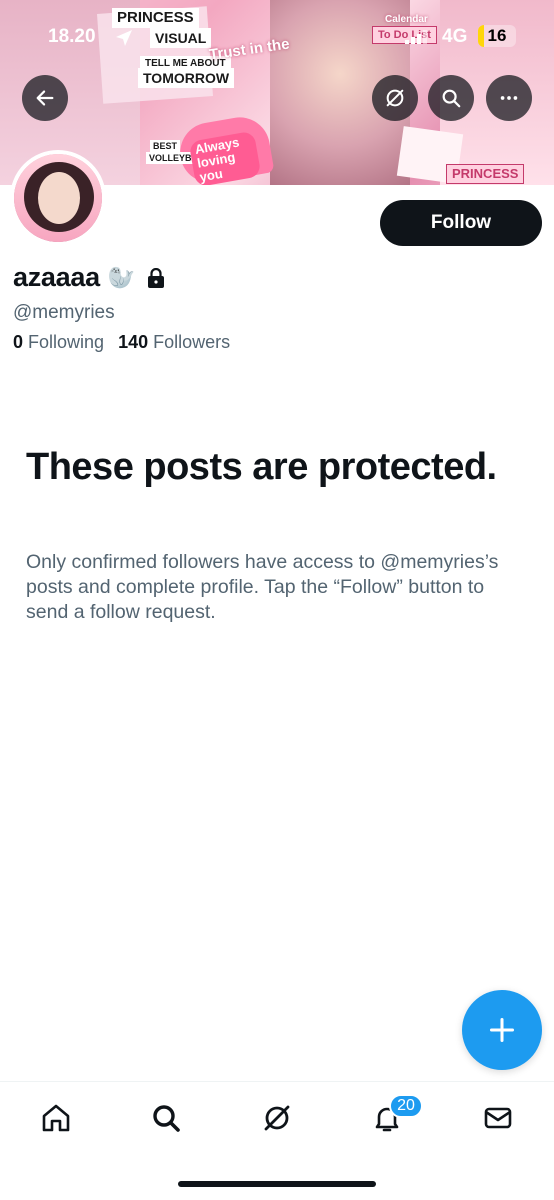  I want to click on location-icon, so click(124, 38).